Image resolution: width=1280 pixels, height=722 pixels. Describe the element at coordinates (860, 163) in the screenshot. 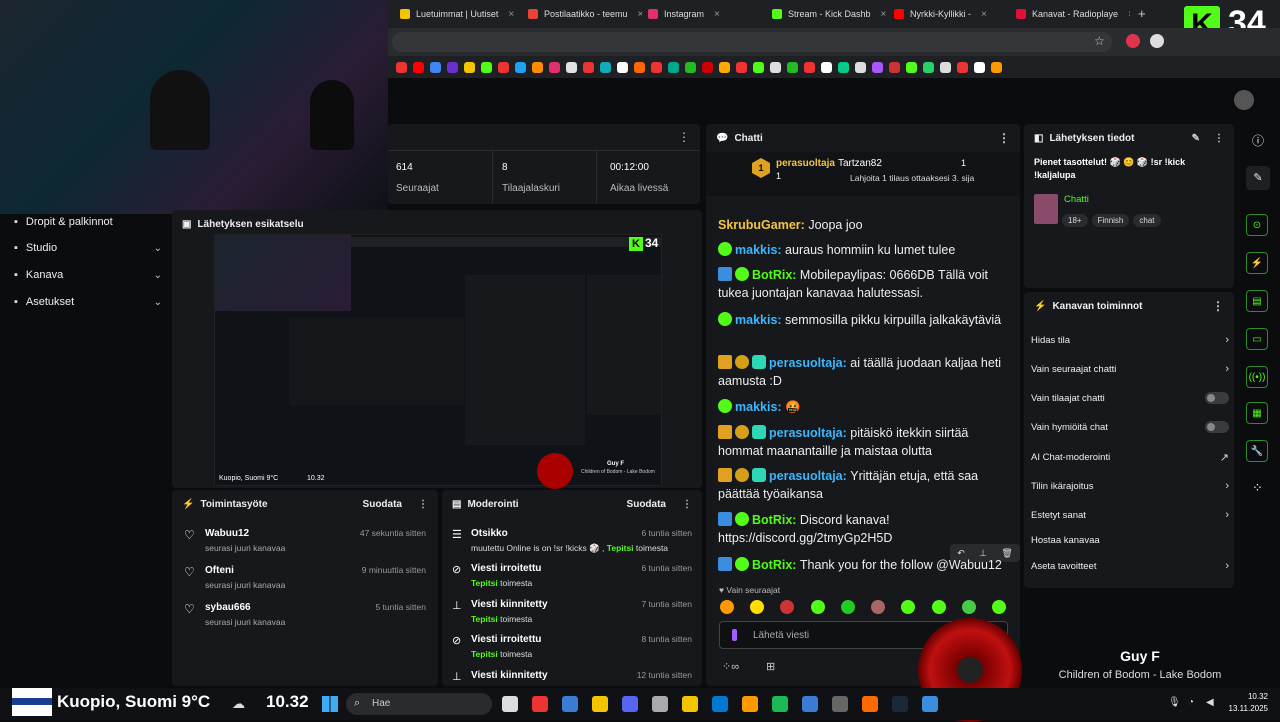

I see `gift-user-name: Tartzan82` at that location.